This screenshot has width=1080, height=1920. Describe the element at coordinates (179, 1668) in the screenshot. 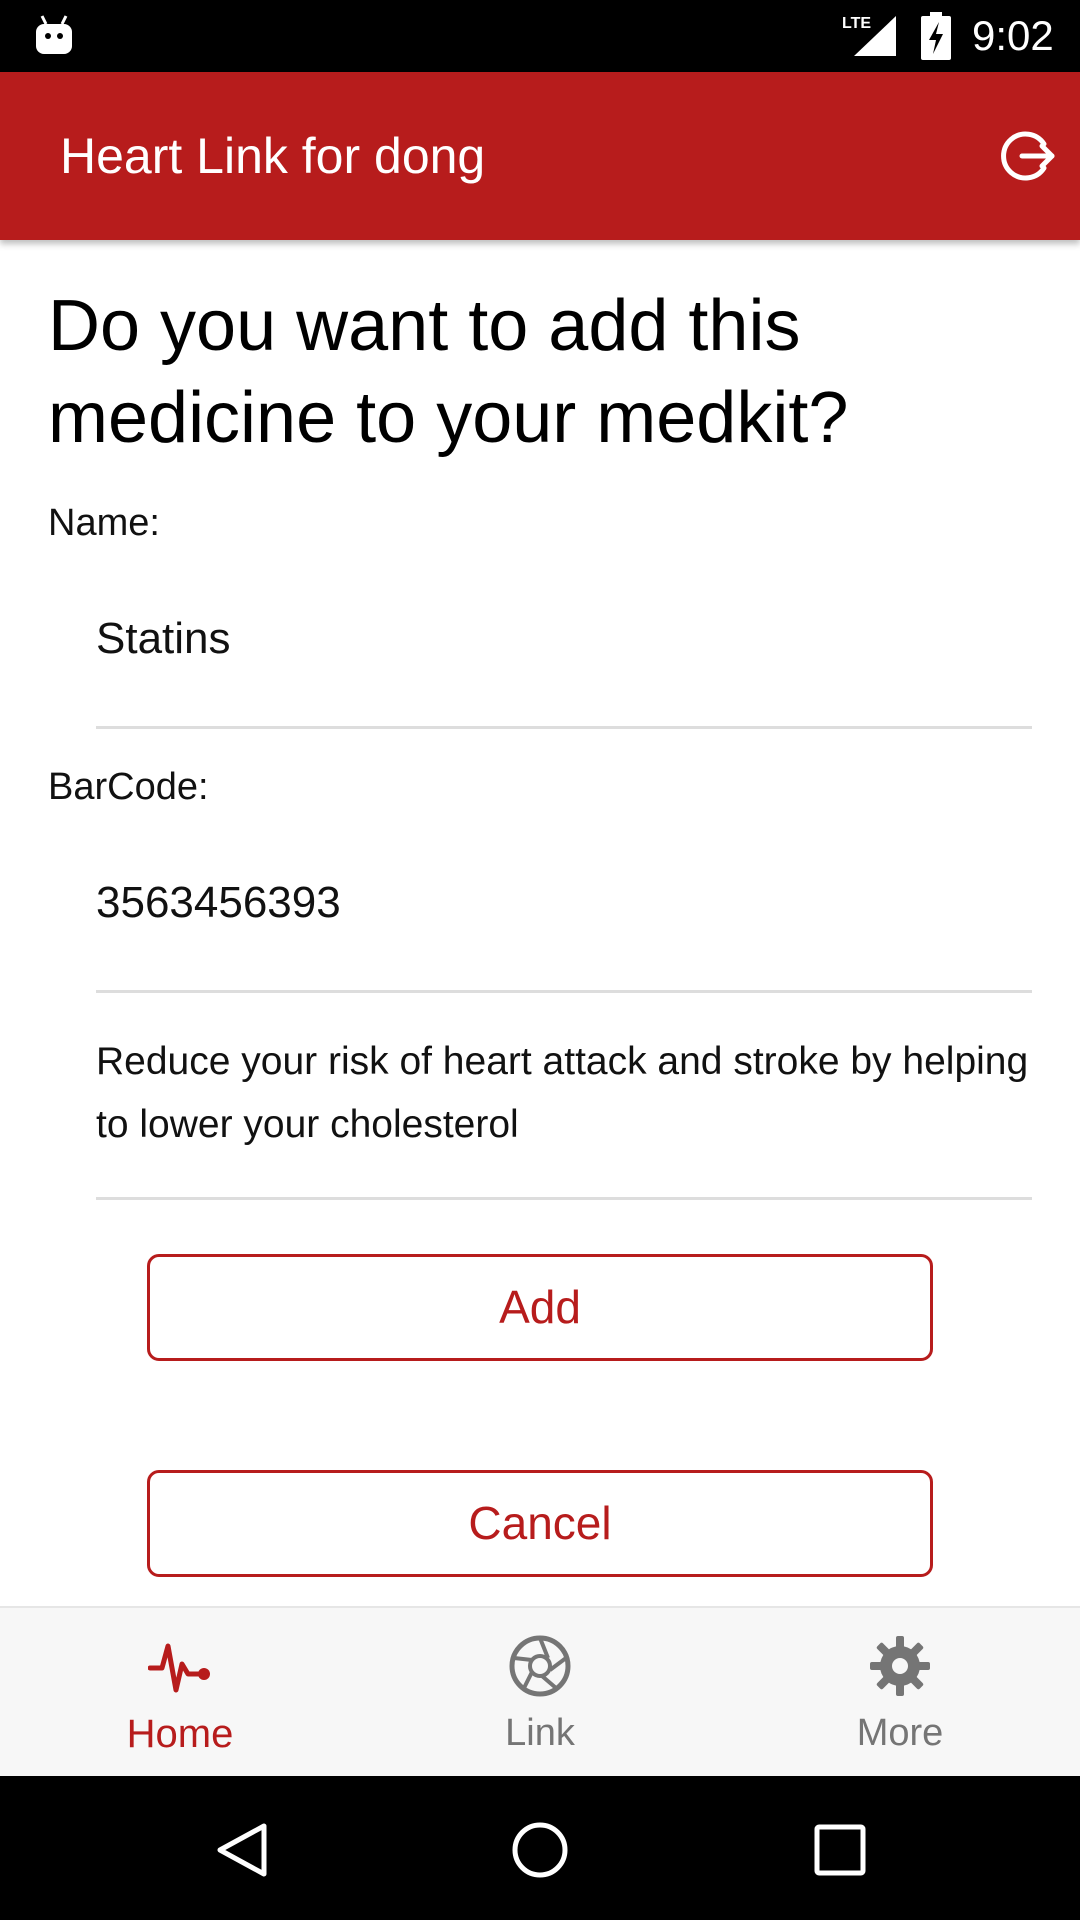

I see `heartbeat-icon` at that location.